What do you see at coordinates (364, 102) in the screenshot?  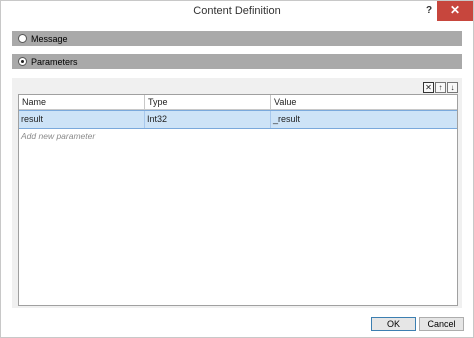 I see `column-header-value: Value` at bounding box center [364, 102].